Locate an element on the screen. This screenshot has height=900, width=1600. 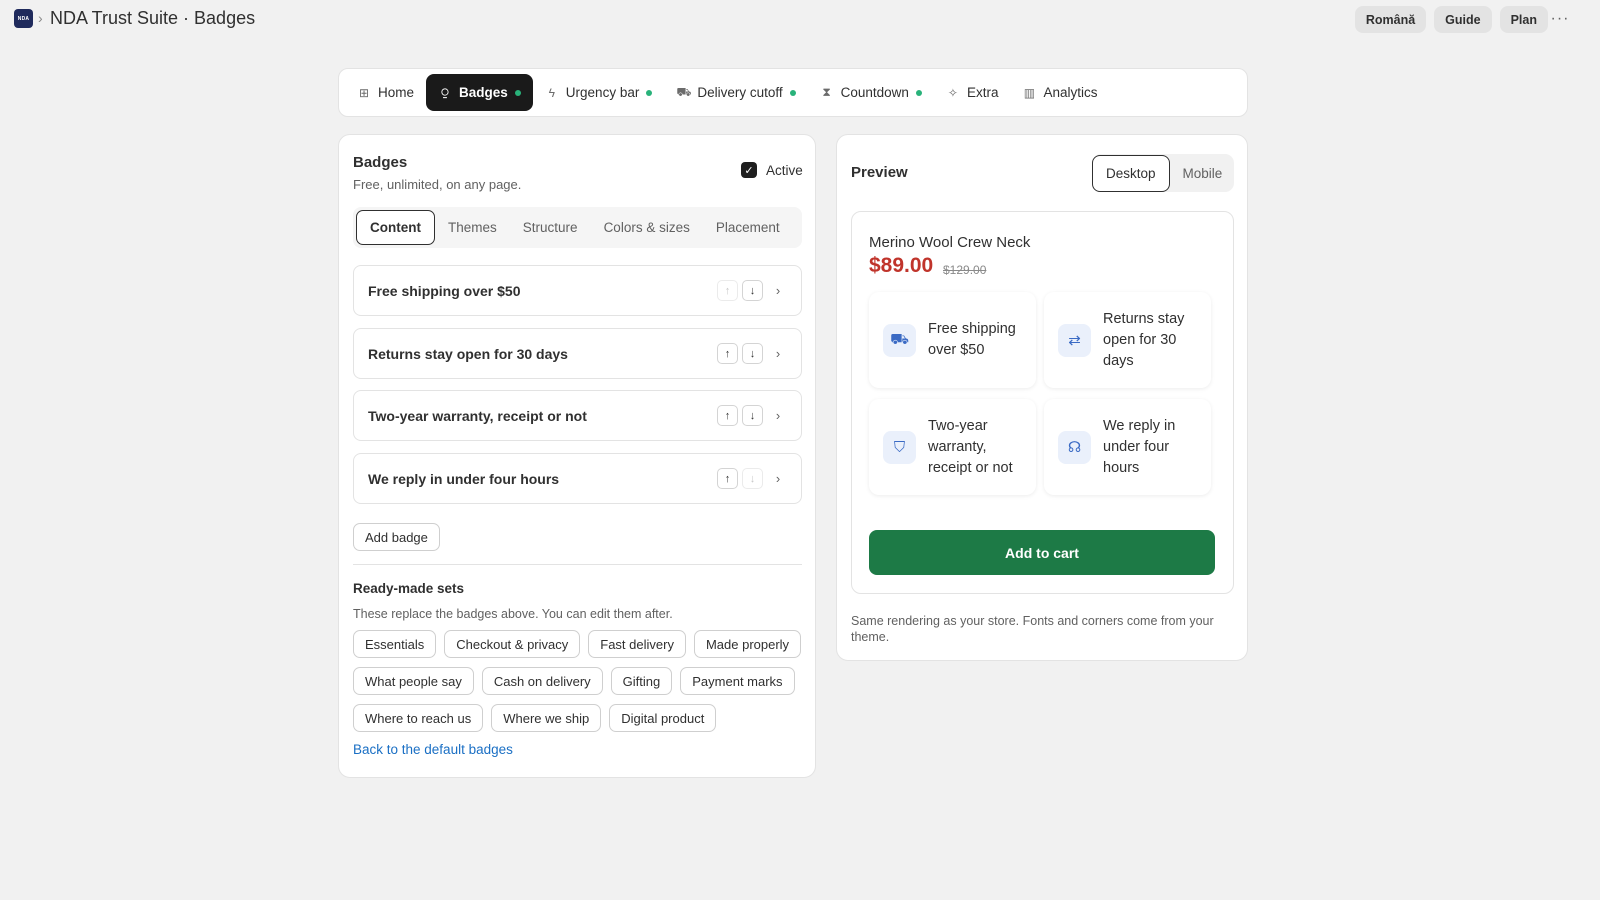
header-actions: Română Guide Plan is located at coordinates (1451, 19).